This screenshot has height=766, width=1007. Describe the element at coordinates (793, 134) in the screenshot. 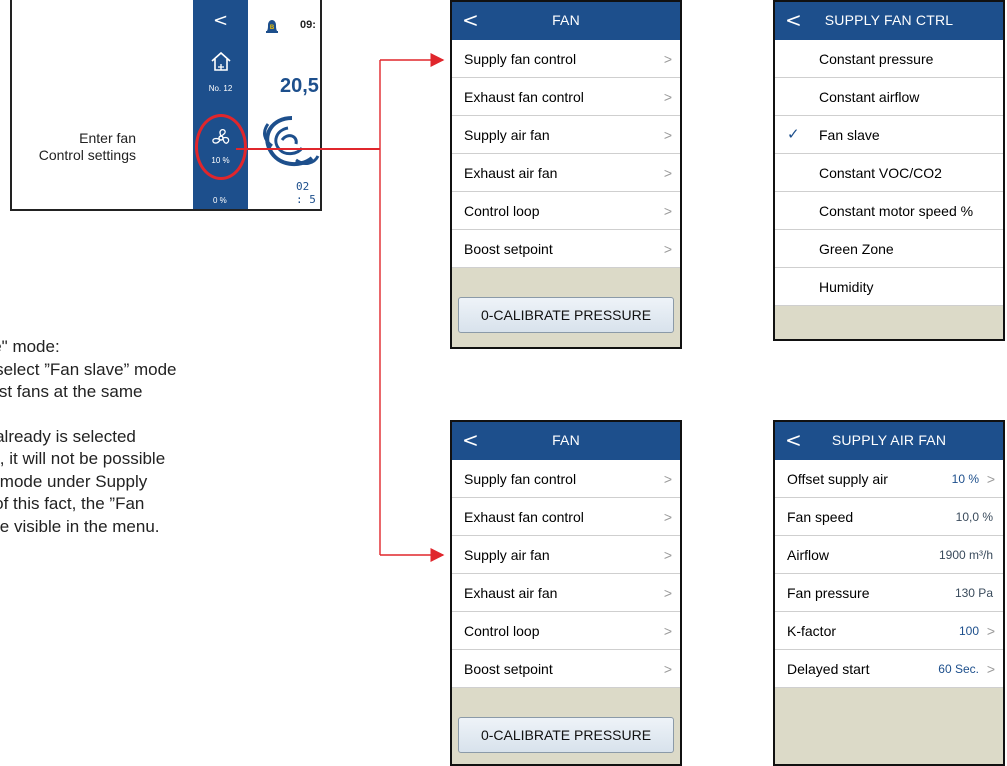

I see `checkmark-icon: ✓` at that location.